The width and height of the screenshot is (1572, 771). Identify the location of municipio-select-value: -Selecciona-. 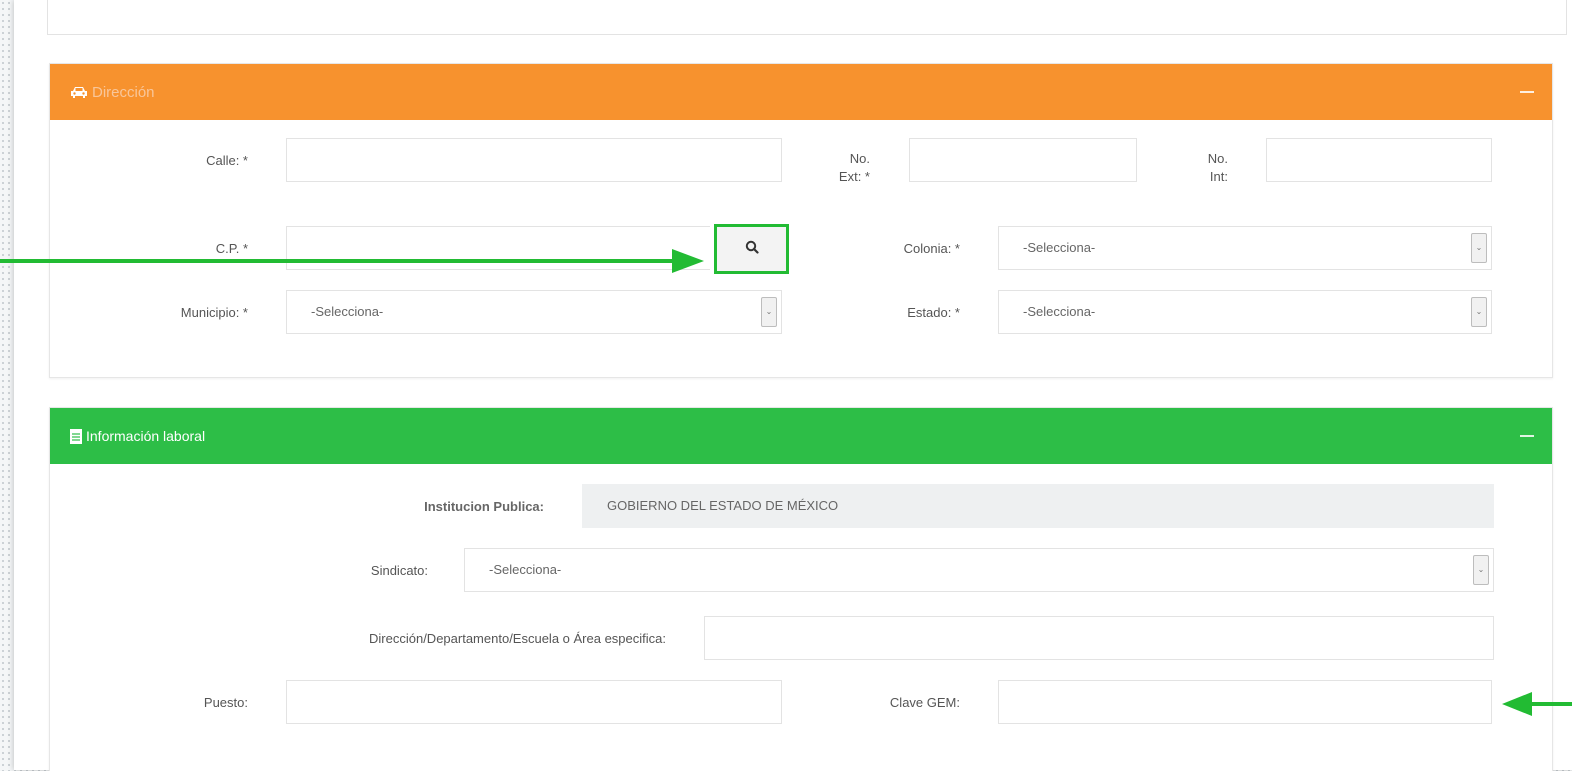
(347, 311).